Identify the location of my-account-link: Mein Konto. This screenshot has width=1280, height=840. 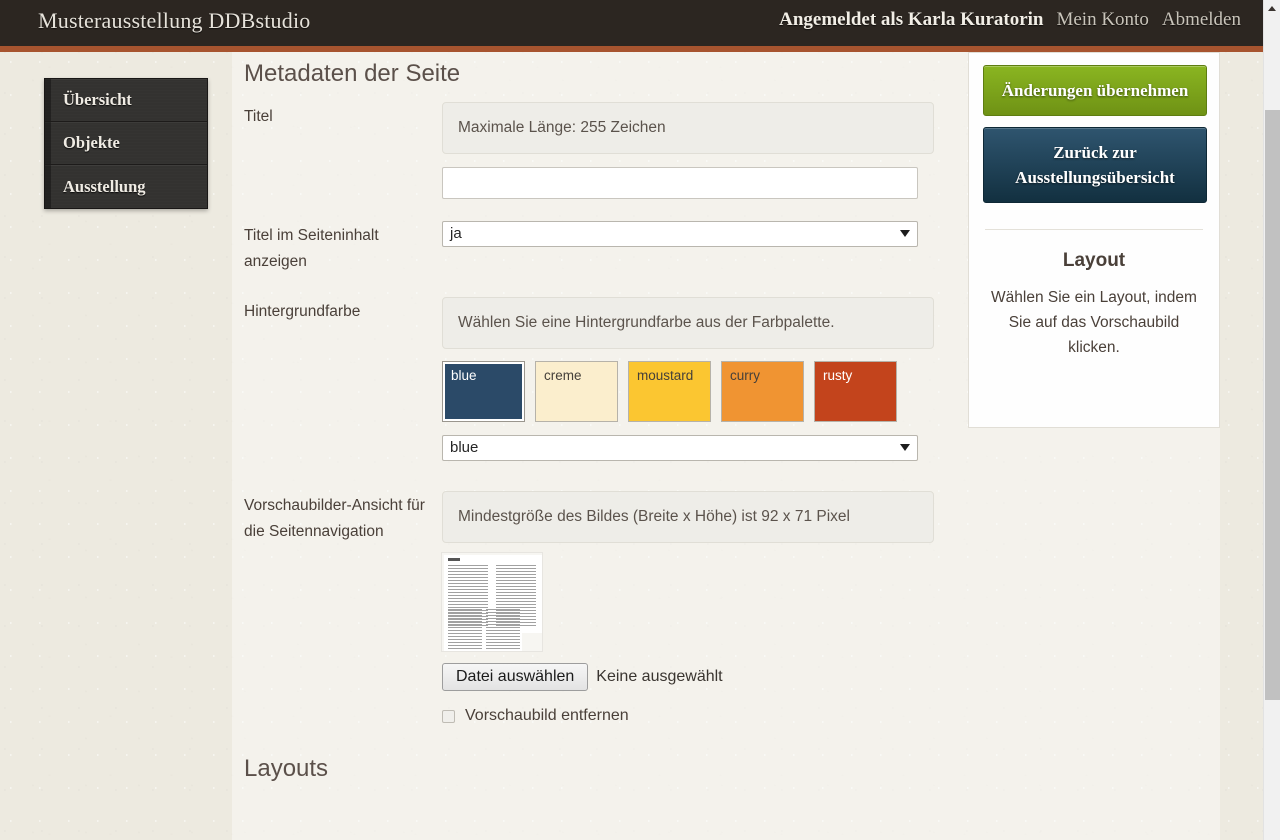
(1102, 20).